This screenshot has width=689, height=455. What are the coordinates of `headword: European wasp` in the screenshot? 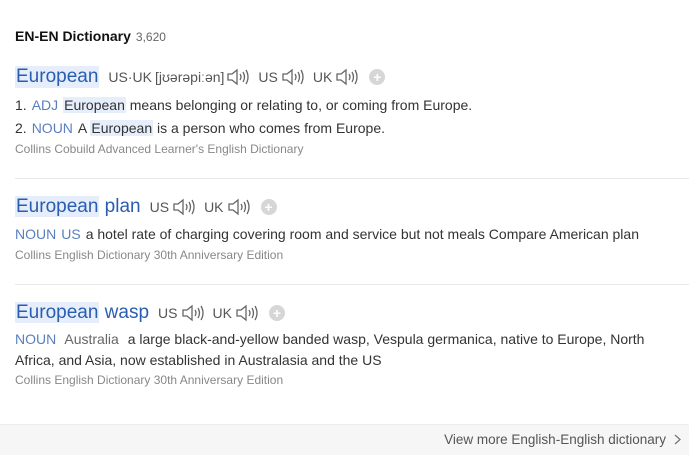 It's located at (82, 313).